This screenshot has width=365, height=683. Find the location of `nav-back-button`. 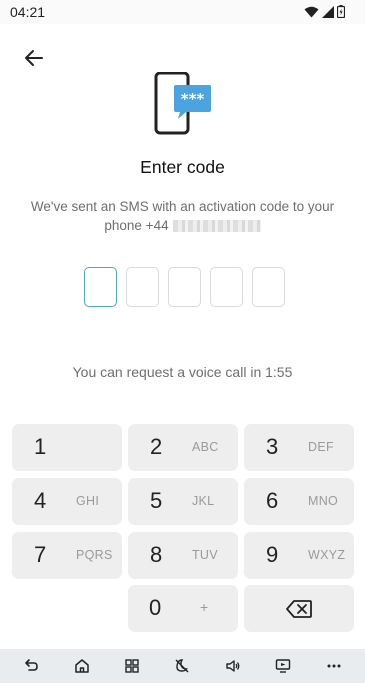

nav-back-button is located at coordinates (31, 666).